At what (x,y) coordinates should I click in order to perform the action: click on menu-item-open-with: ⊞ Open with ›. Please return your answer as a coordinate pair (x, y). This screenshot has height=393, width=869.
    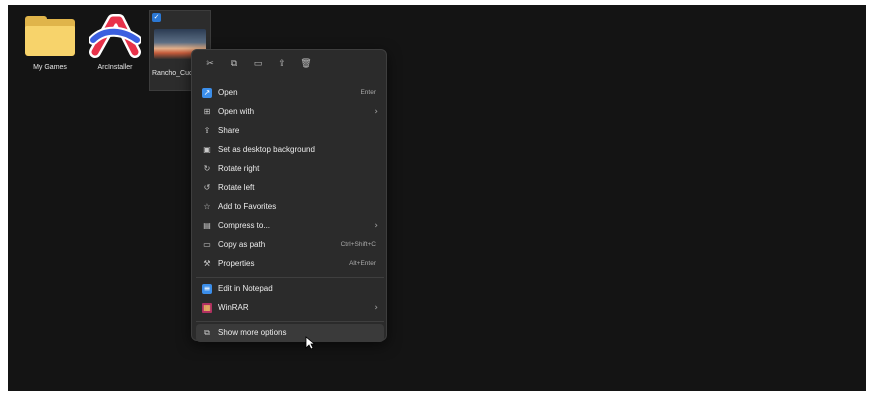
    Looking at the image, I should click on (290, 112).